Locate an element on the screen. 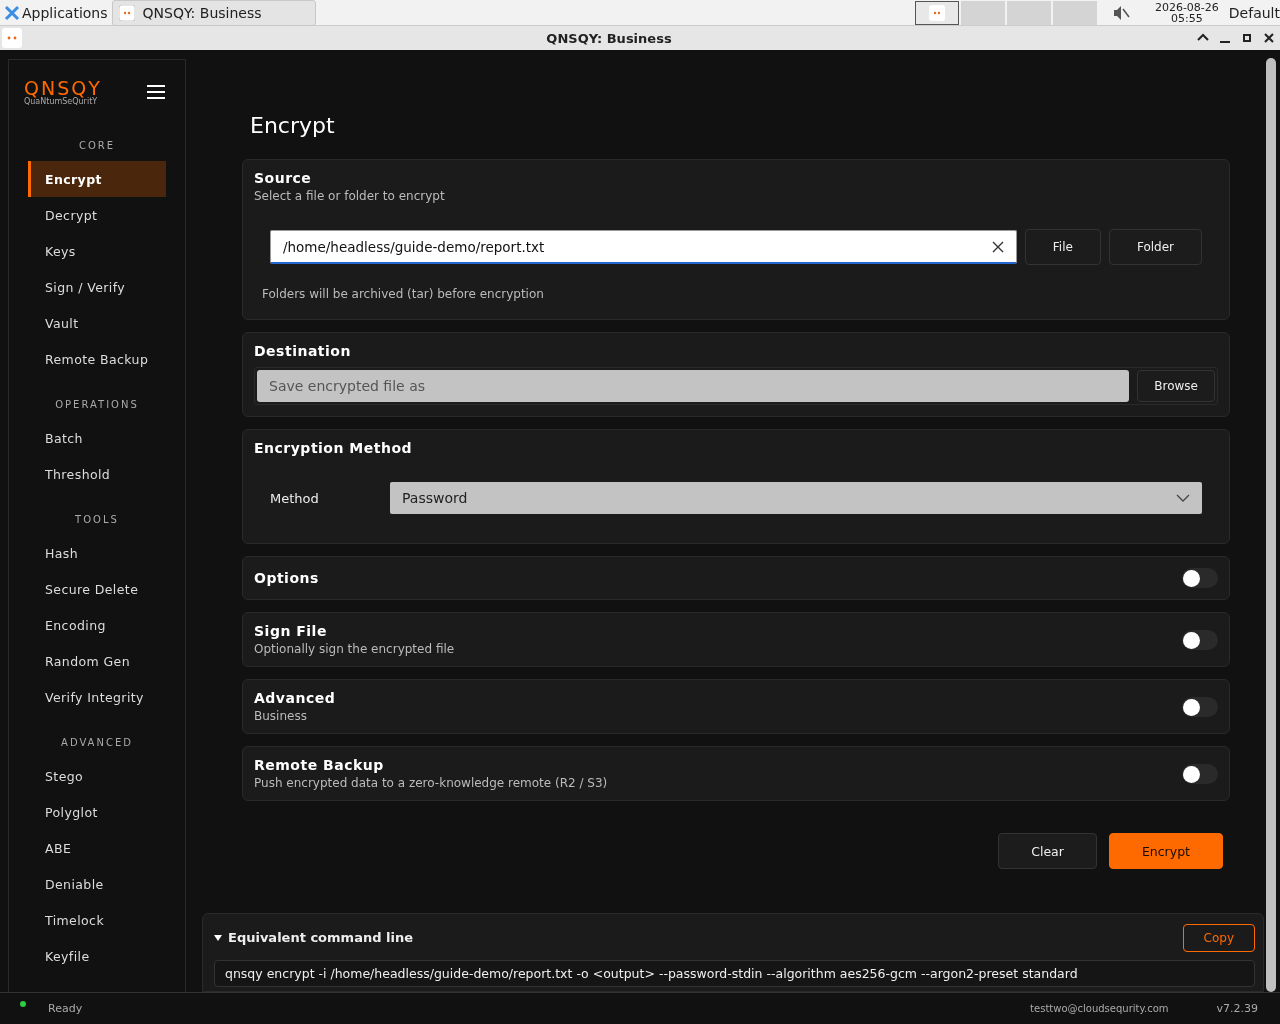 This screenshot has height=1024, width=1280. method-dropdown: Password is located at coordinates (796, 498).